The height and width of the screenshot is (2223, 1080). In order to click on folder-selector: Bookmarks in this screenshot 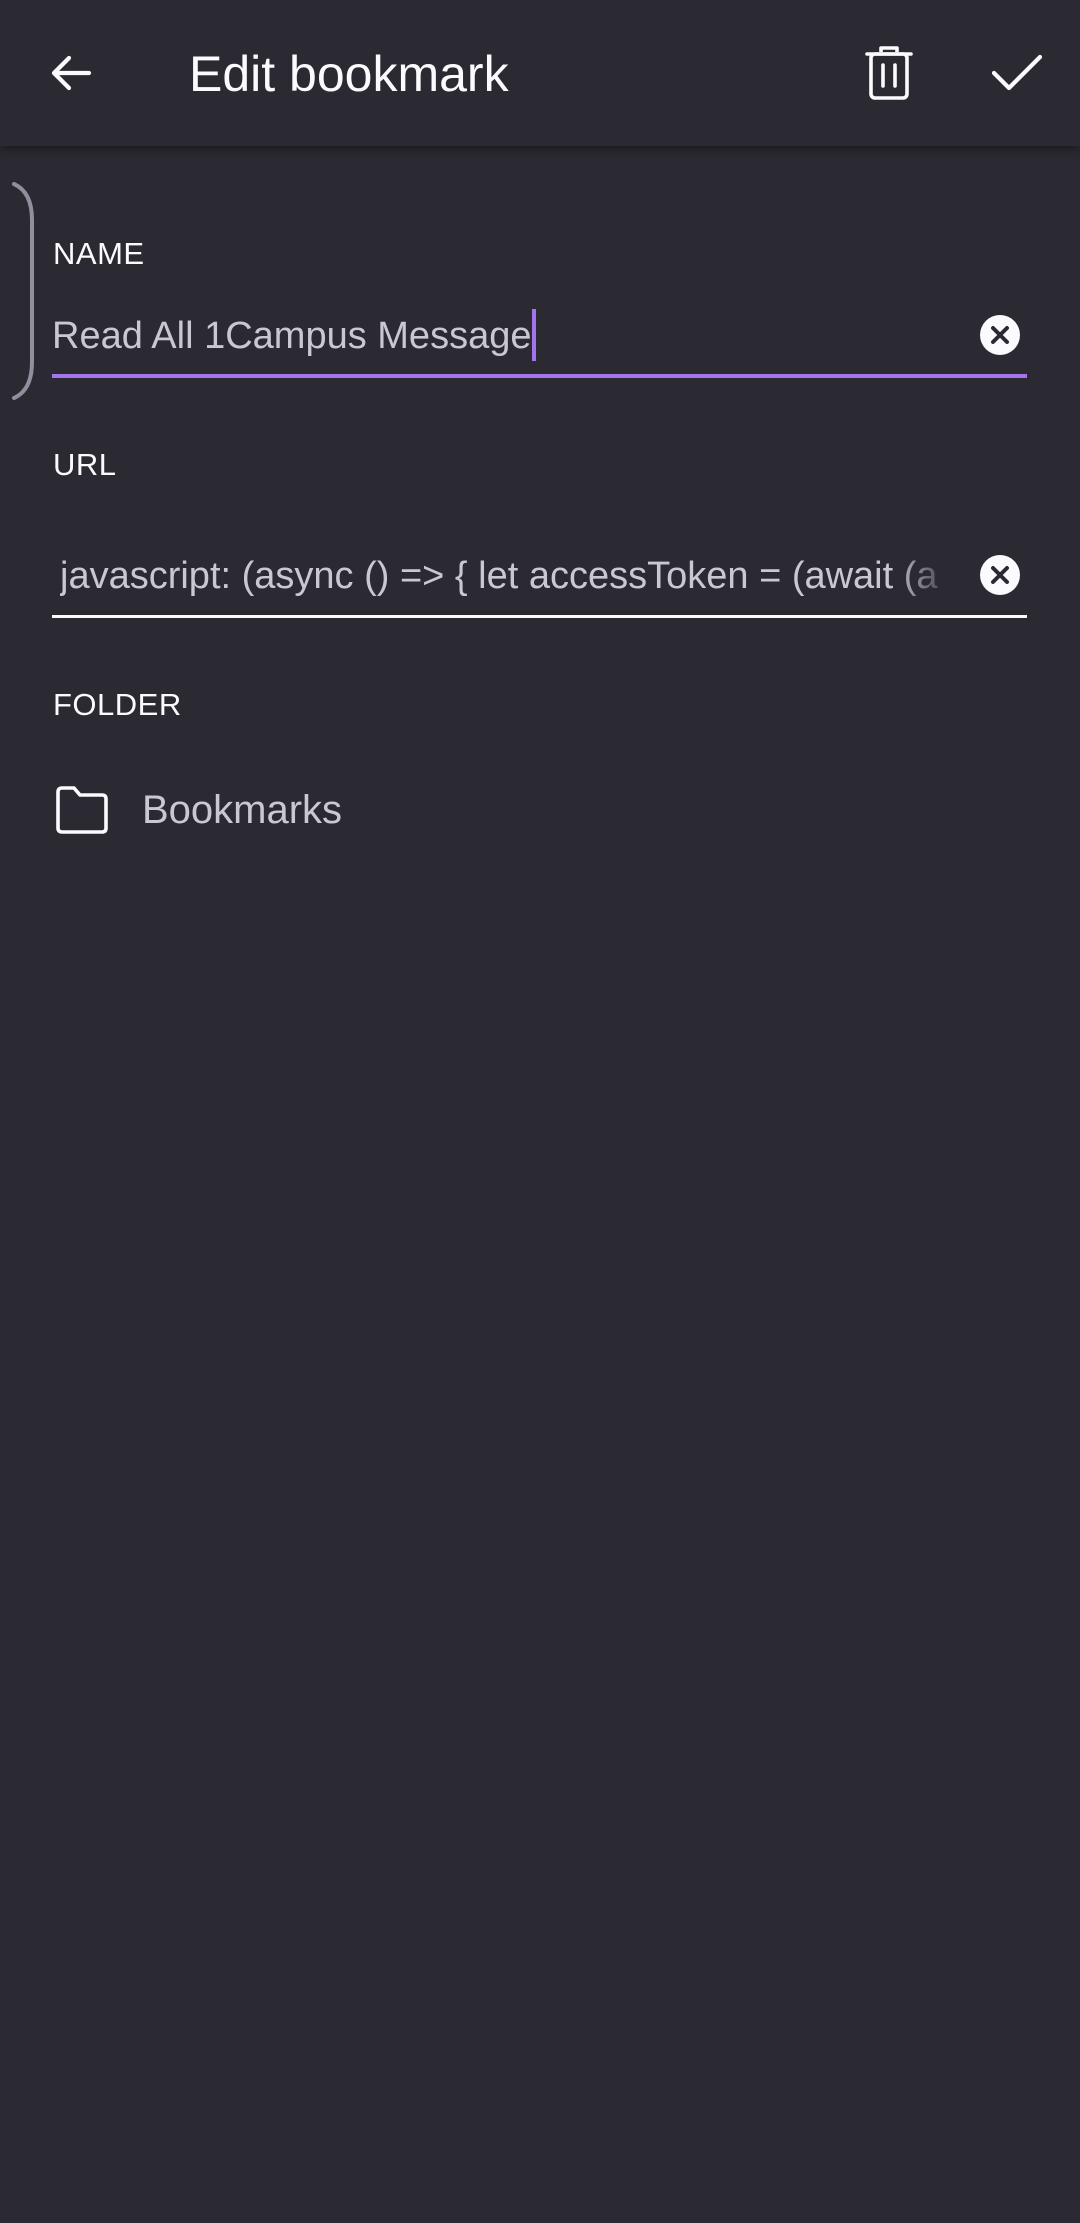, I will do `click(539, 810)`.